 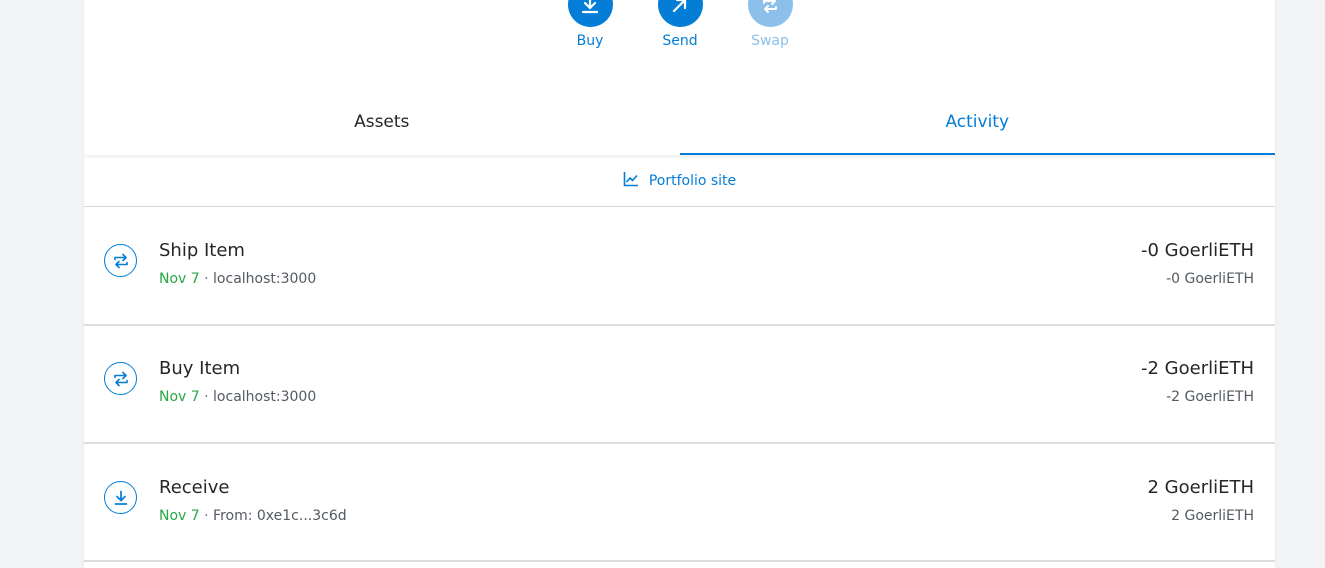 What do you see at coordinates (1210, 397) in the screenshot?
I see `secondary-amount: -2 GoerliETH` at bounding box center [1210, 397].